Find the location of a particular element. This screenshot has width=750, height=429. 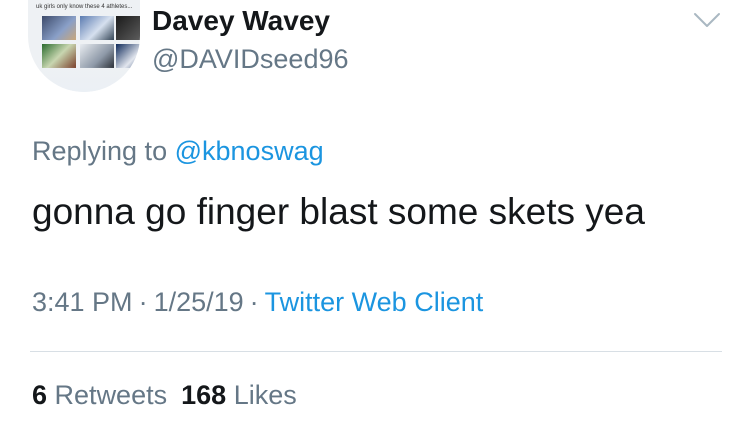

tweet-stats: 6 Retweets 168 Likes is located at coordinates (164, 395).